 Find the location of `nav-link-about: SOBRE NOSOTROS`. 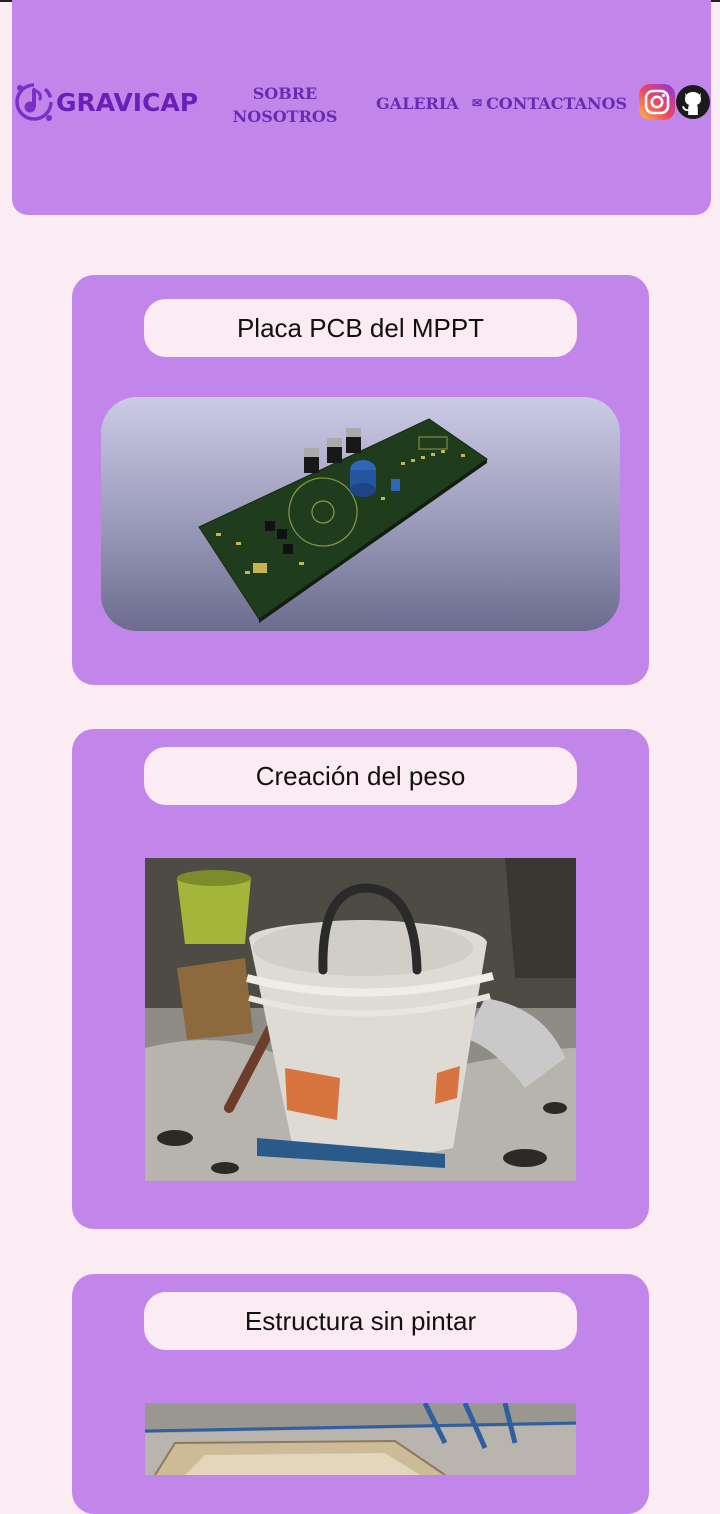

nav-link-about: SOBRE NOSOTROS is located at coordinates (285, 105).